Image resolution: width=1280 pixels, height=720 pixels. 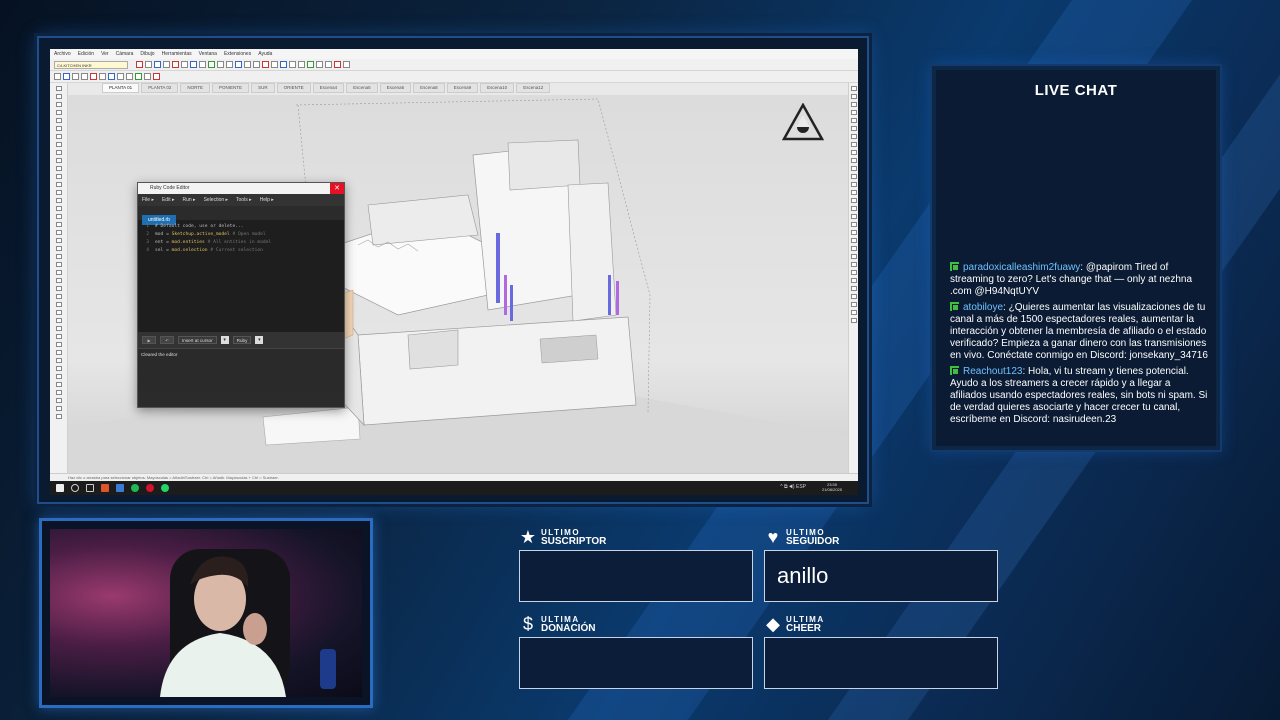 What do you see at coordinates (293, 88) in the screenshot?
I see `scene-tab: ORIENTE` at bounding box center [293, 88].